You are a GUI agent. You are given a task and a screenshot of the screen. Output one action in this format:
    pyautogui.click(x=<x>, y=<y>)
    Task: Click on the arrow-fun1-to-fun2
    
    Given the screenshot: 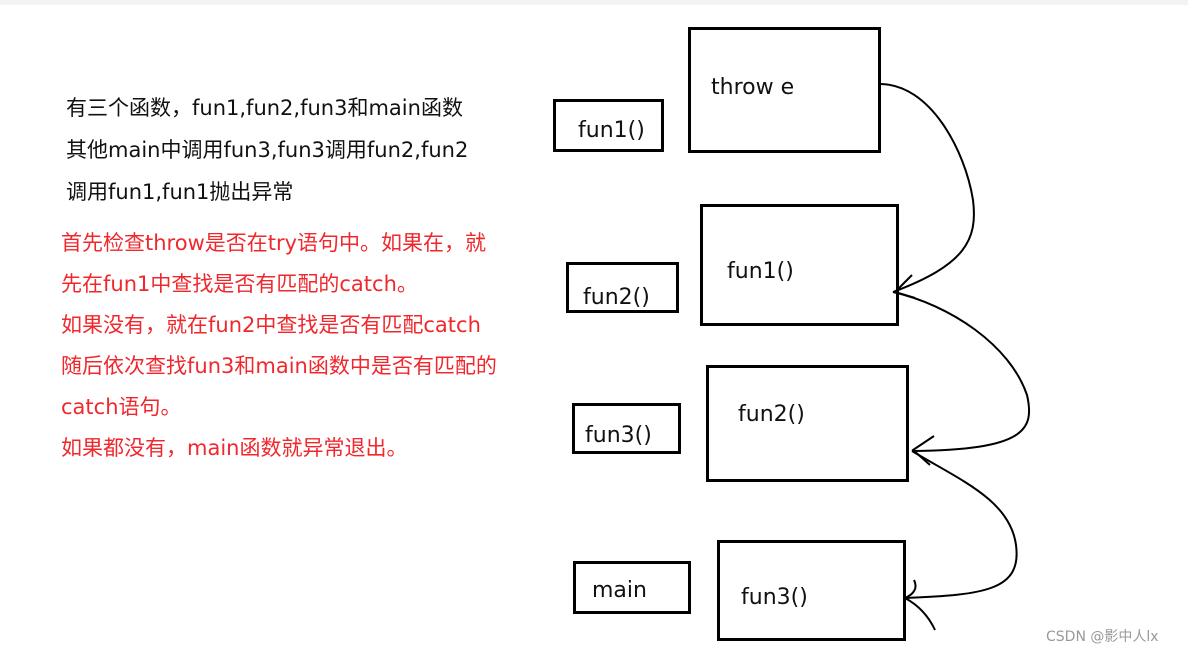 What is the action you would take?
    pyautogui.click(x=961, y=371)
    